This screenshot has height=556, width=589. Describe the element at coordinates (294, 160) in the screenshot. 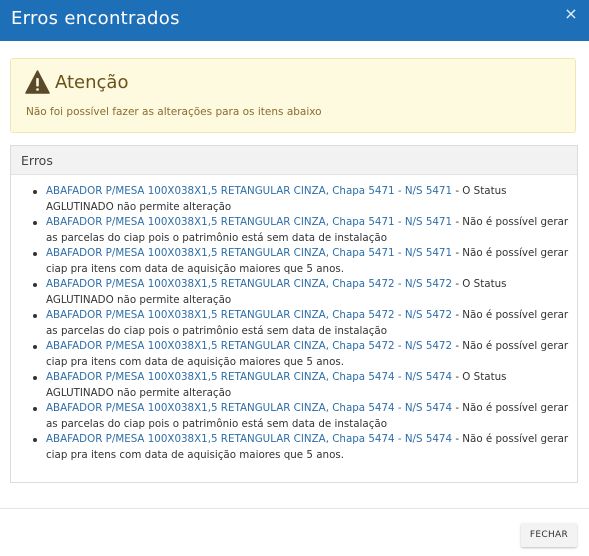

I see `errors-panel-heading: Erros` at that location.